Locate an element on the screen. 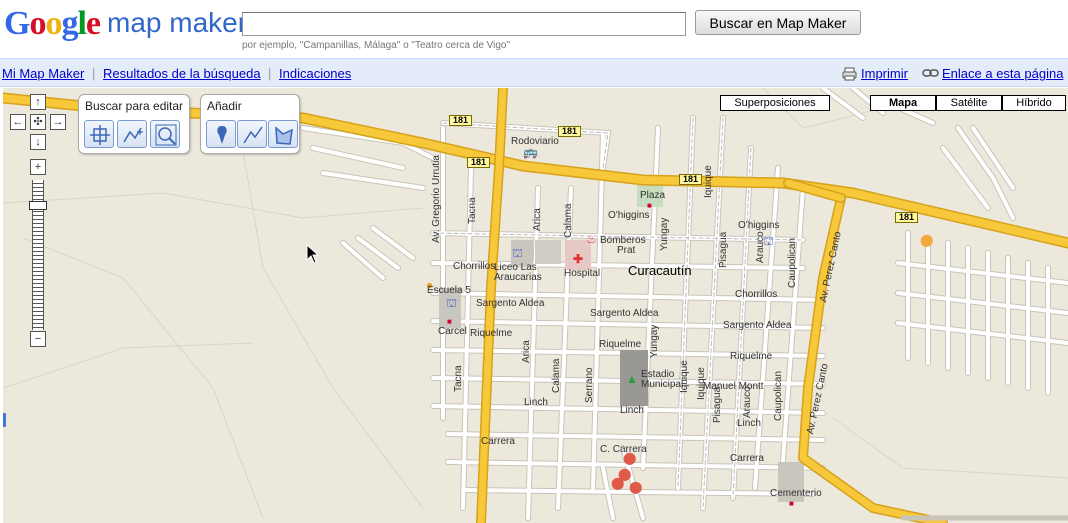  crosshair-icon is located at coordinates (100, 135).